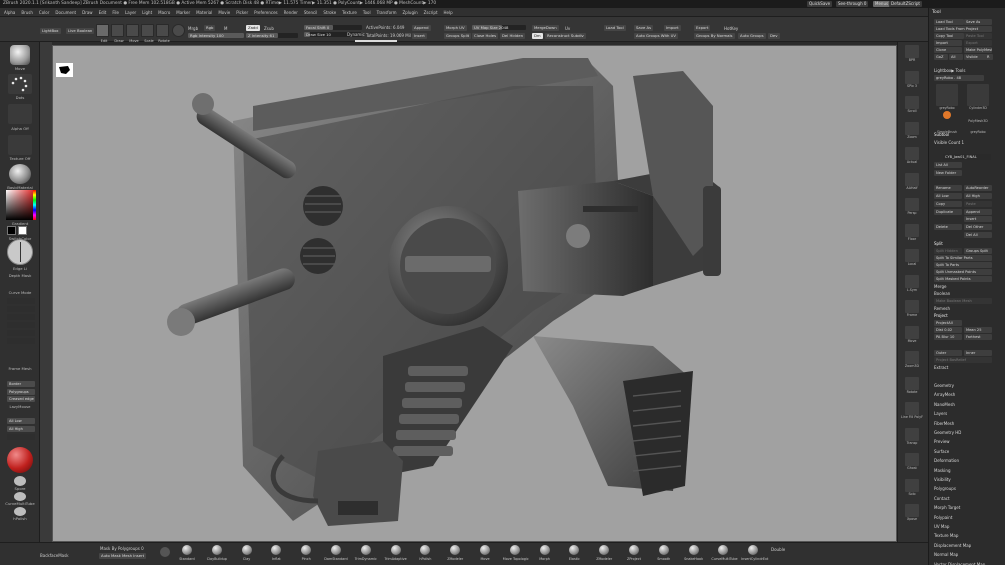 The height and width of the screenshot is (565, 1005). What do you see at coordinates (912, 104) in the screenshot?
I see `view-scroll-button: Scroll` at bounding box center [912, 104].